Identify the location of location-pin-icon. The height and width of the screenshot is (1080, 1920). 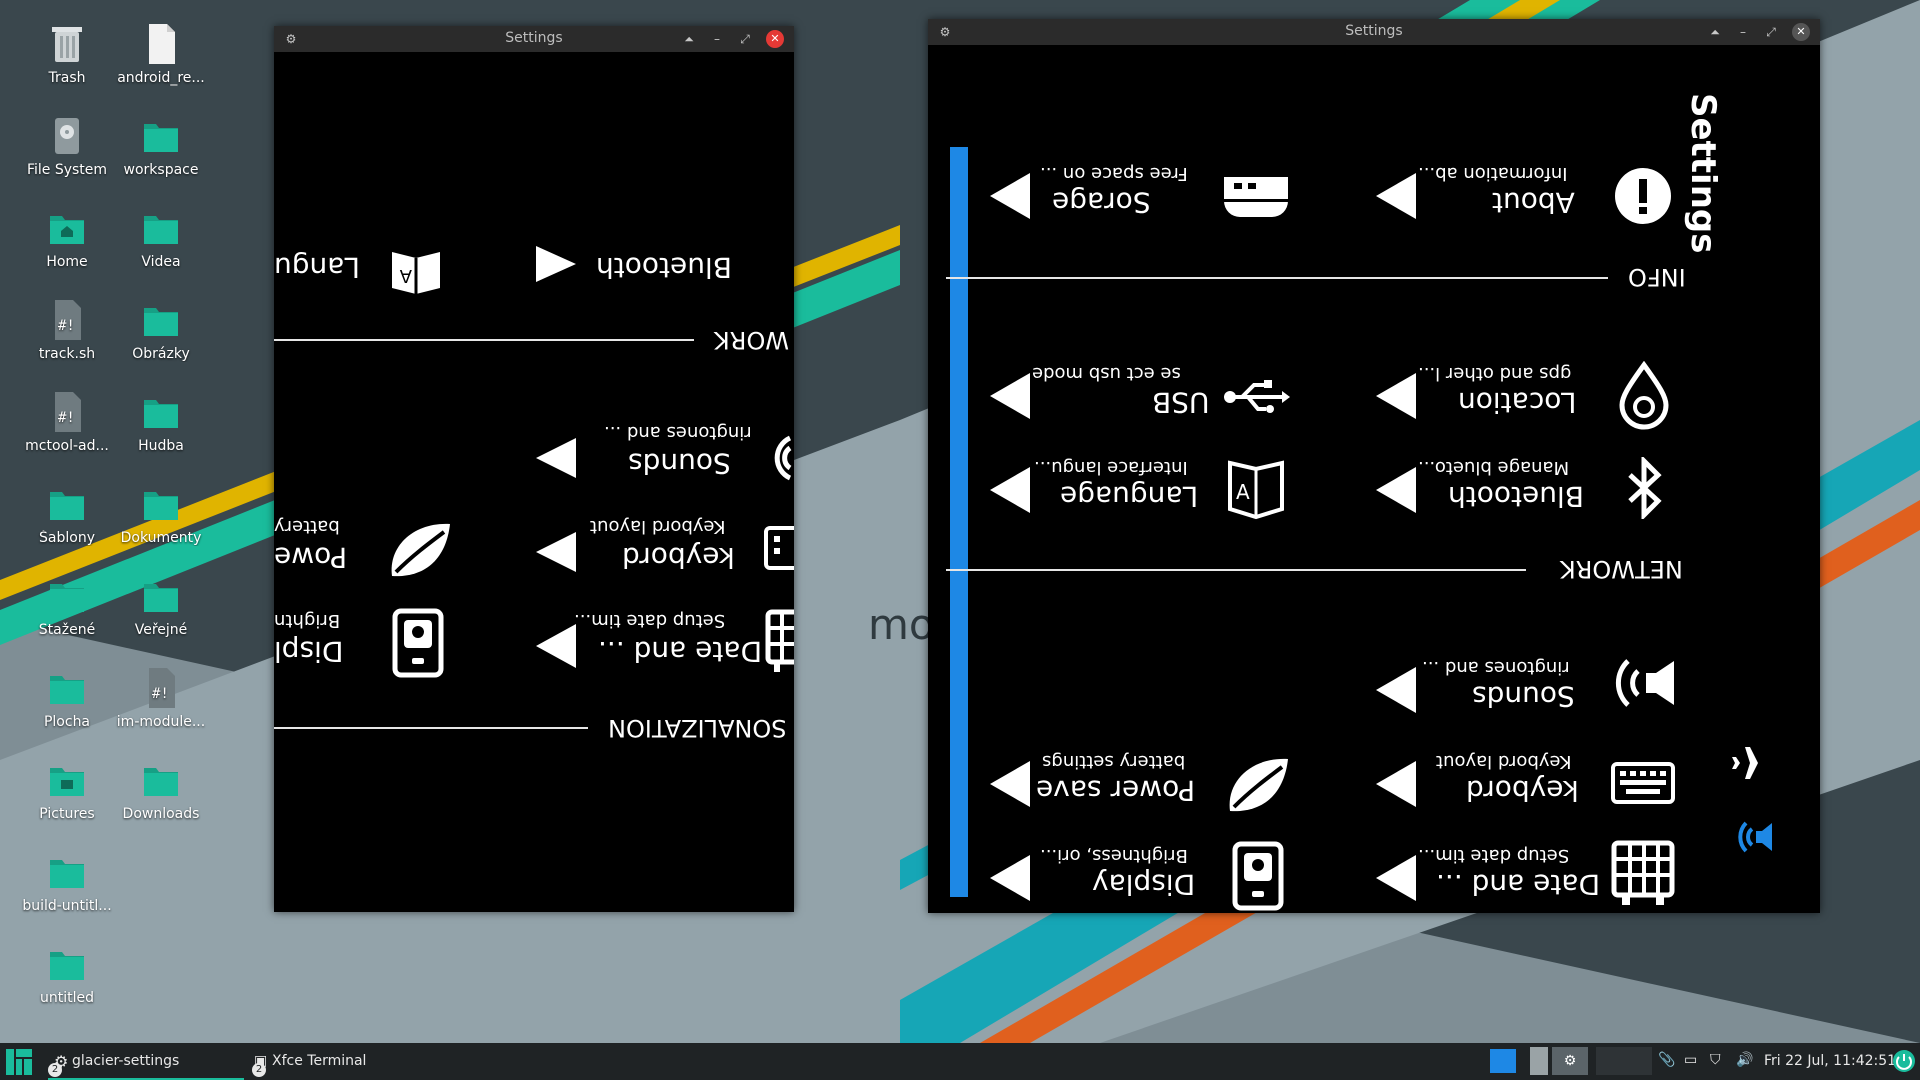
(1644, 396).